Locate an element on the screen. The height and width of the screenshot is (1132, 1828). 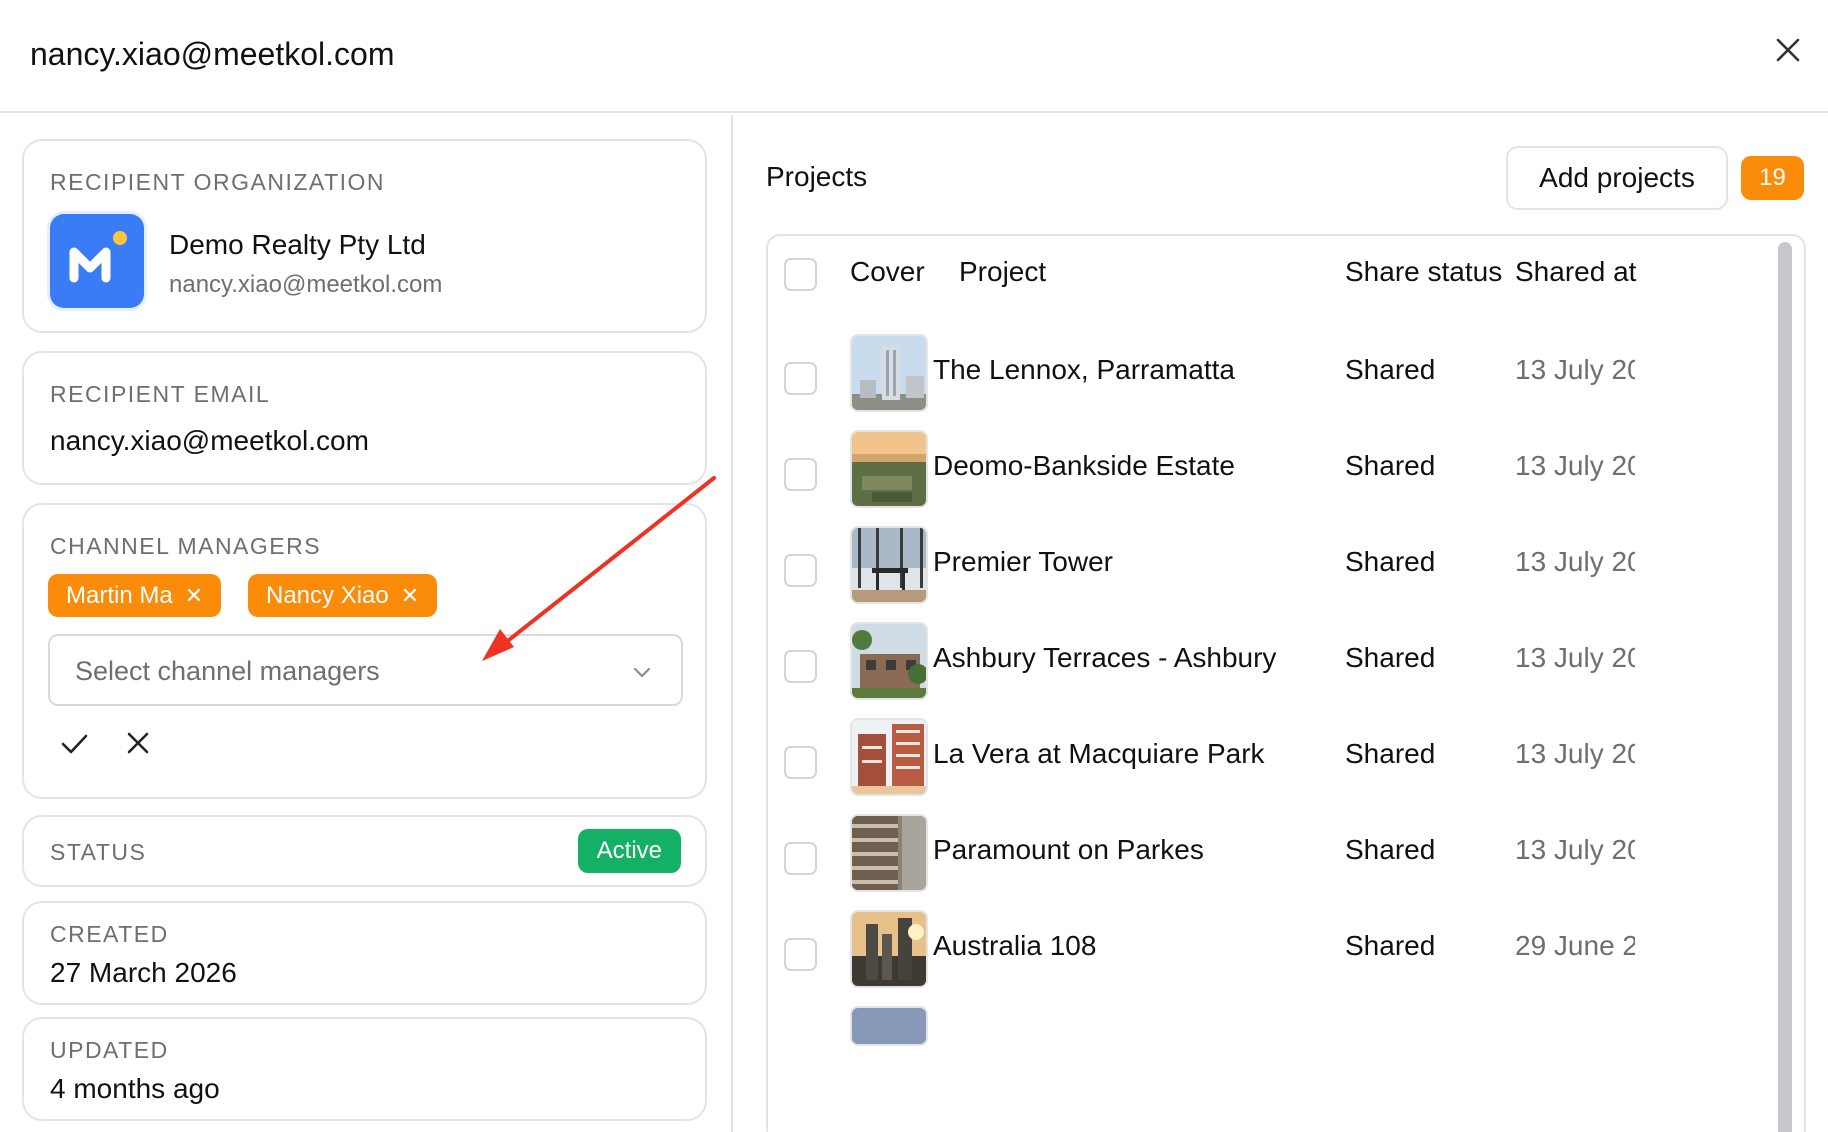
cancel-close-icon is located at coordinates (138, 743).